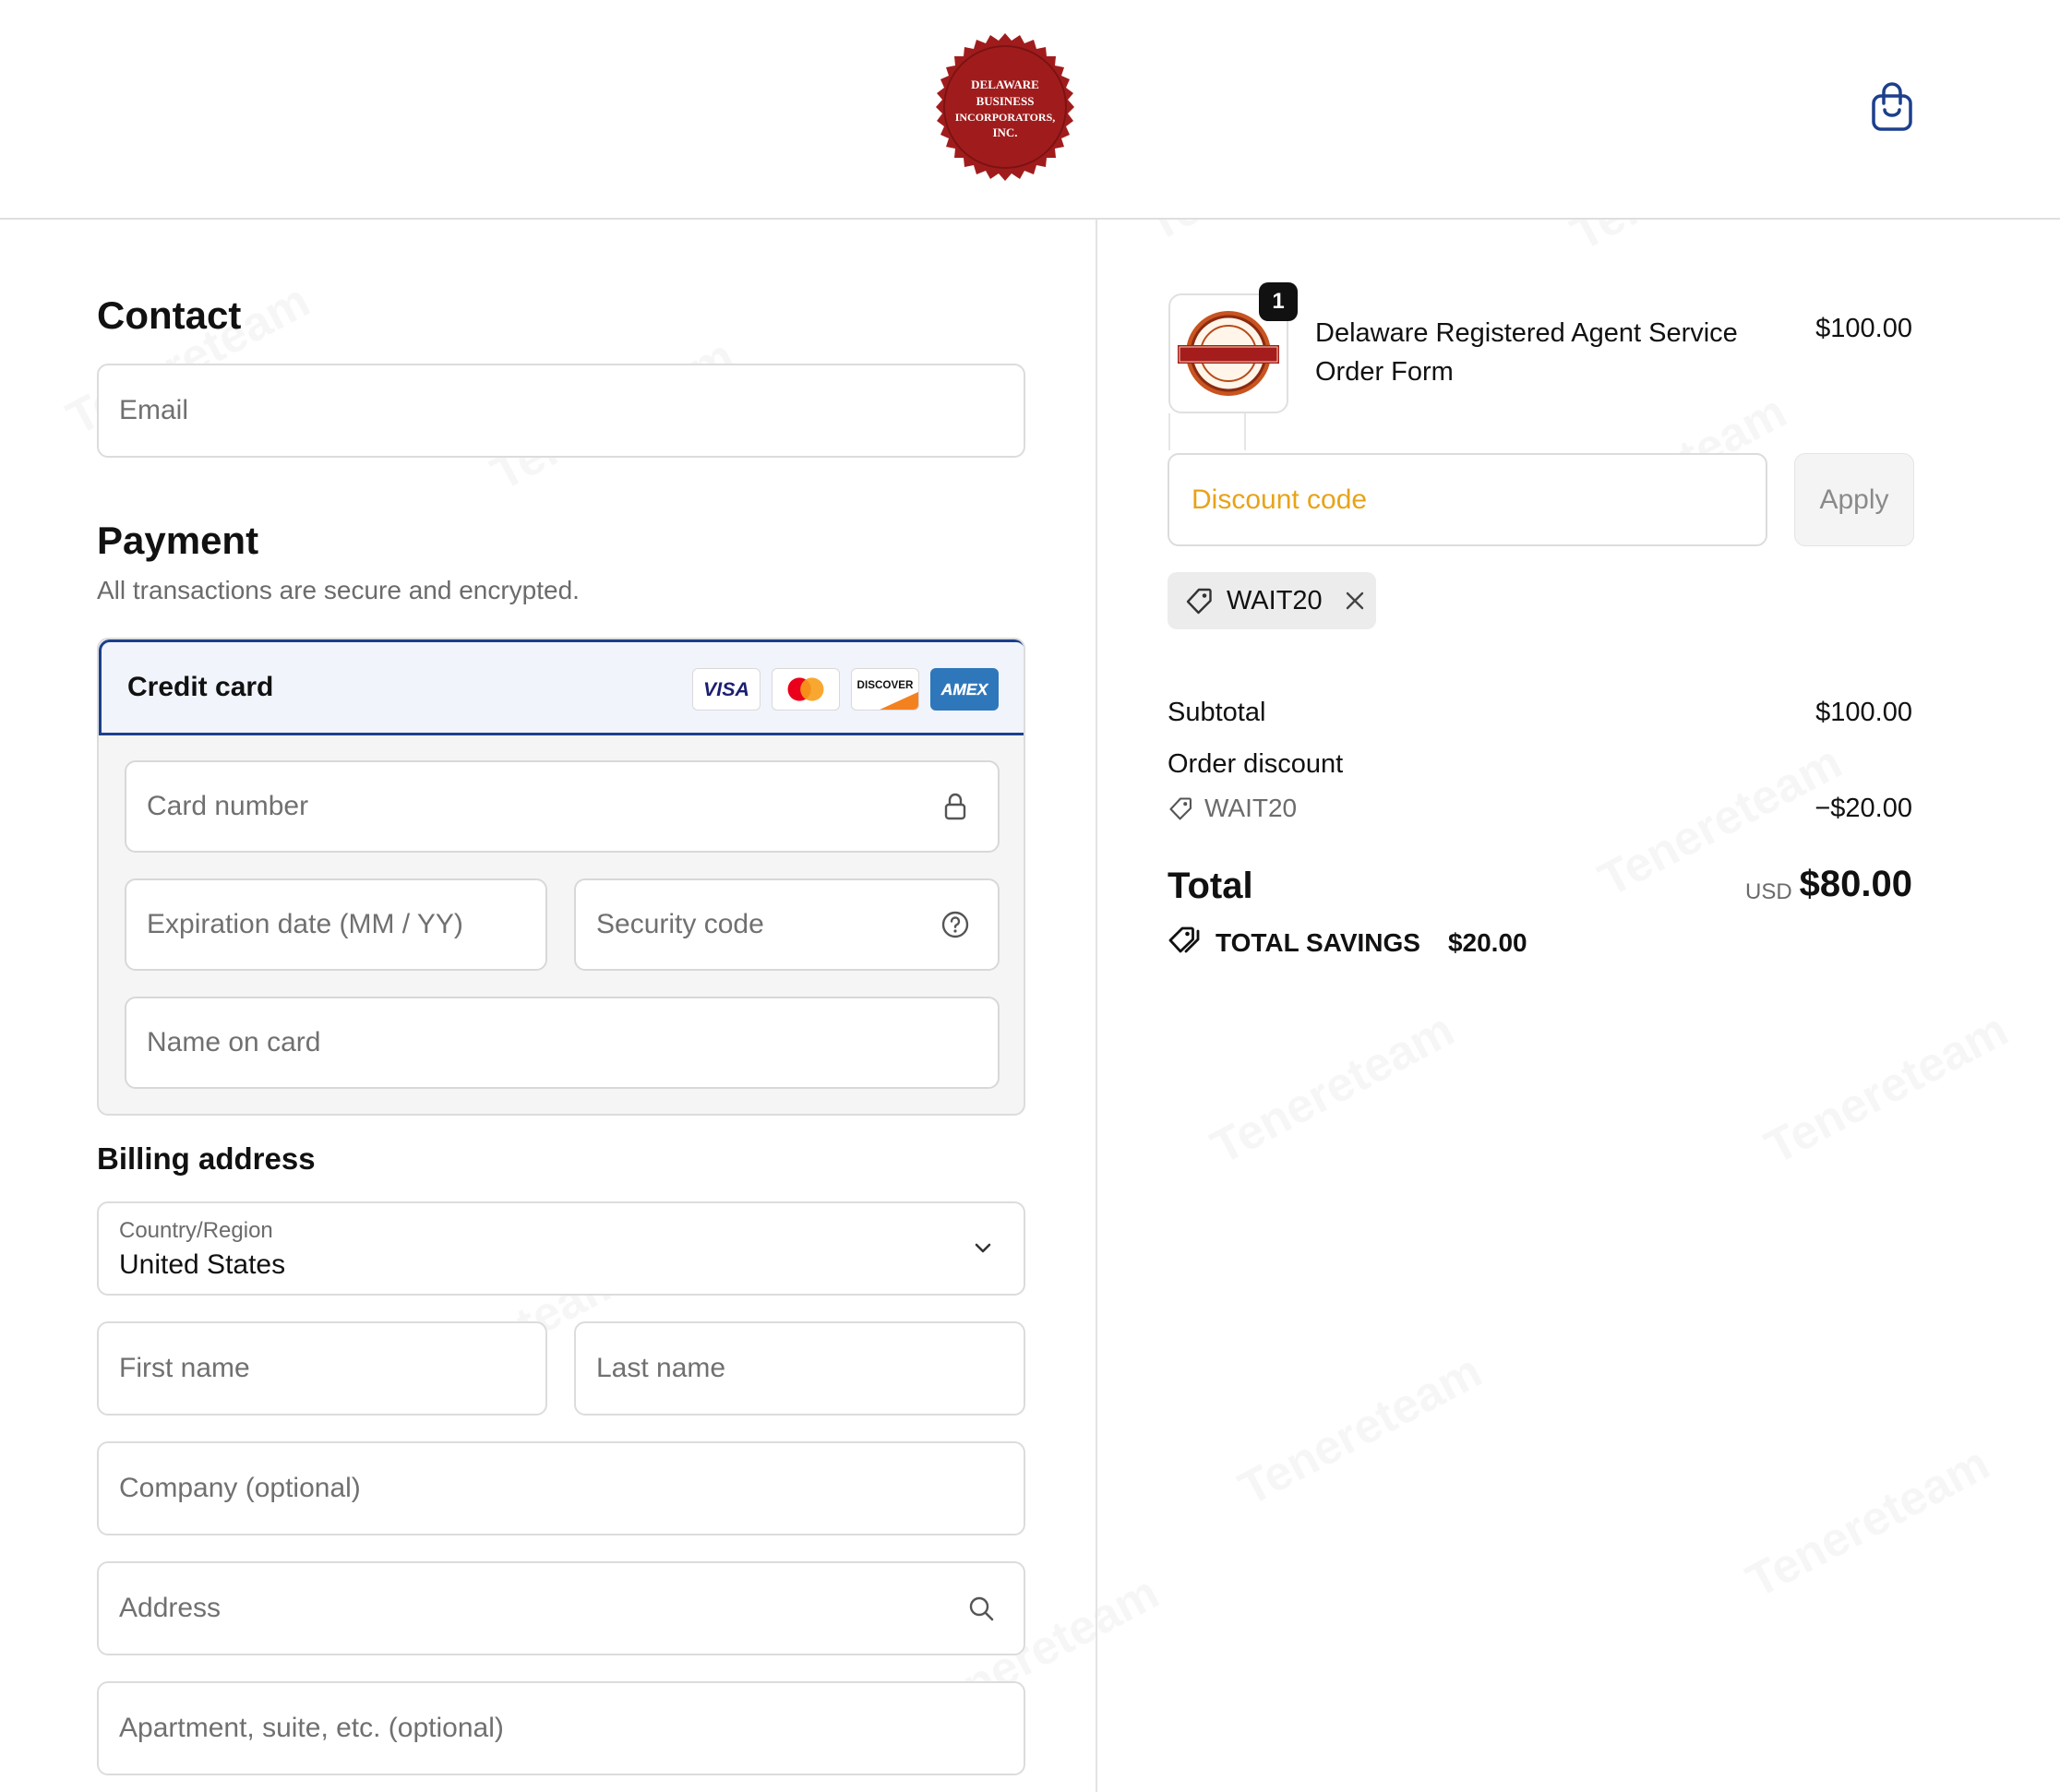 The height and width of the screenshot is (1792, 2060). Describe the element at coordinates (955, 924) in the screenshot. I see `help-icon` at that location.